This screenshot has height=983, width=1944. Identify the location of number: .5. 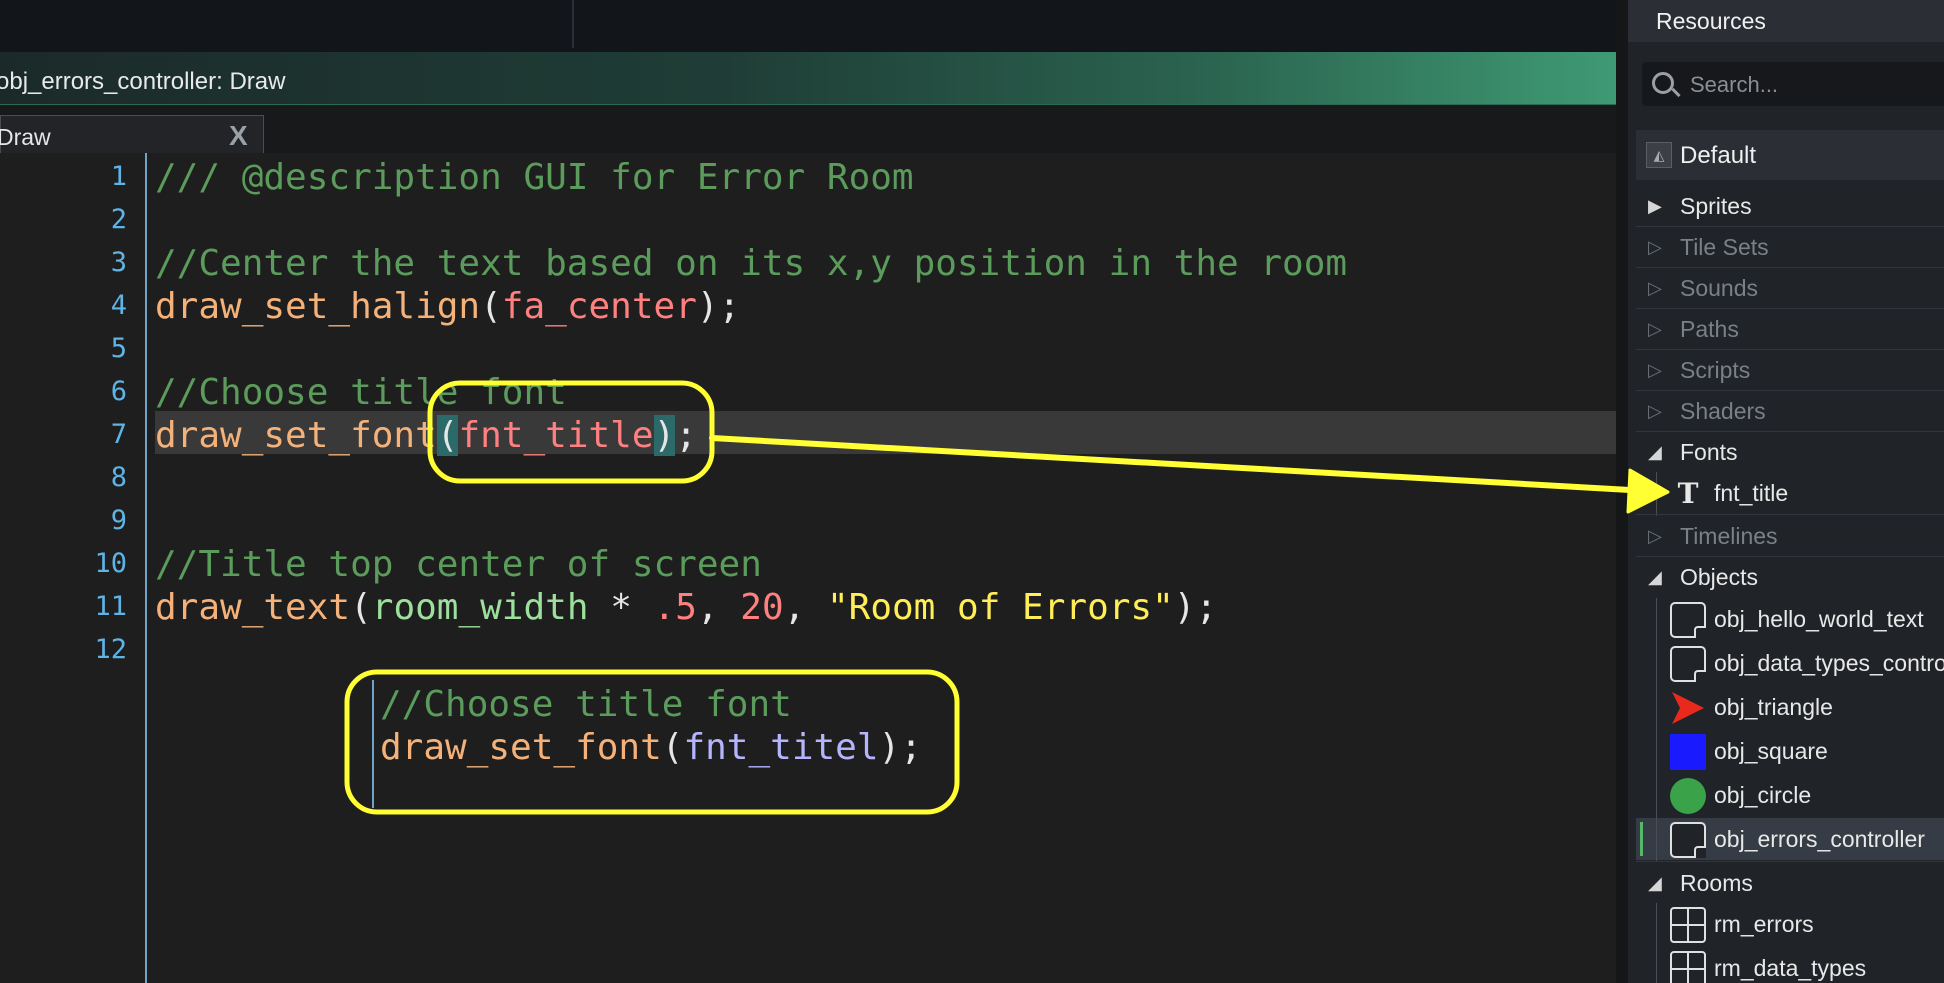
(675, 607).